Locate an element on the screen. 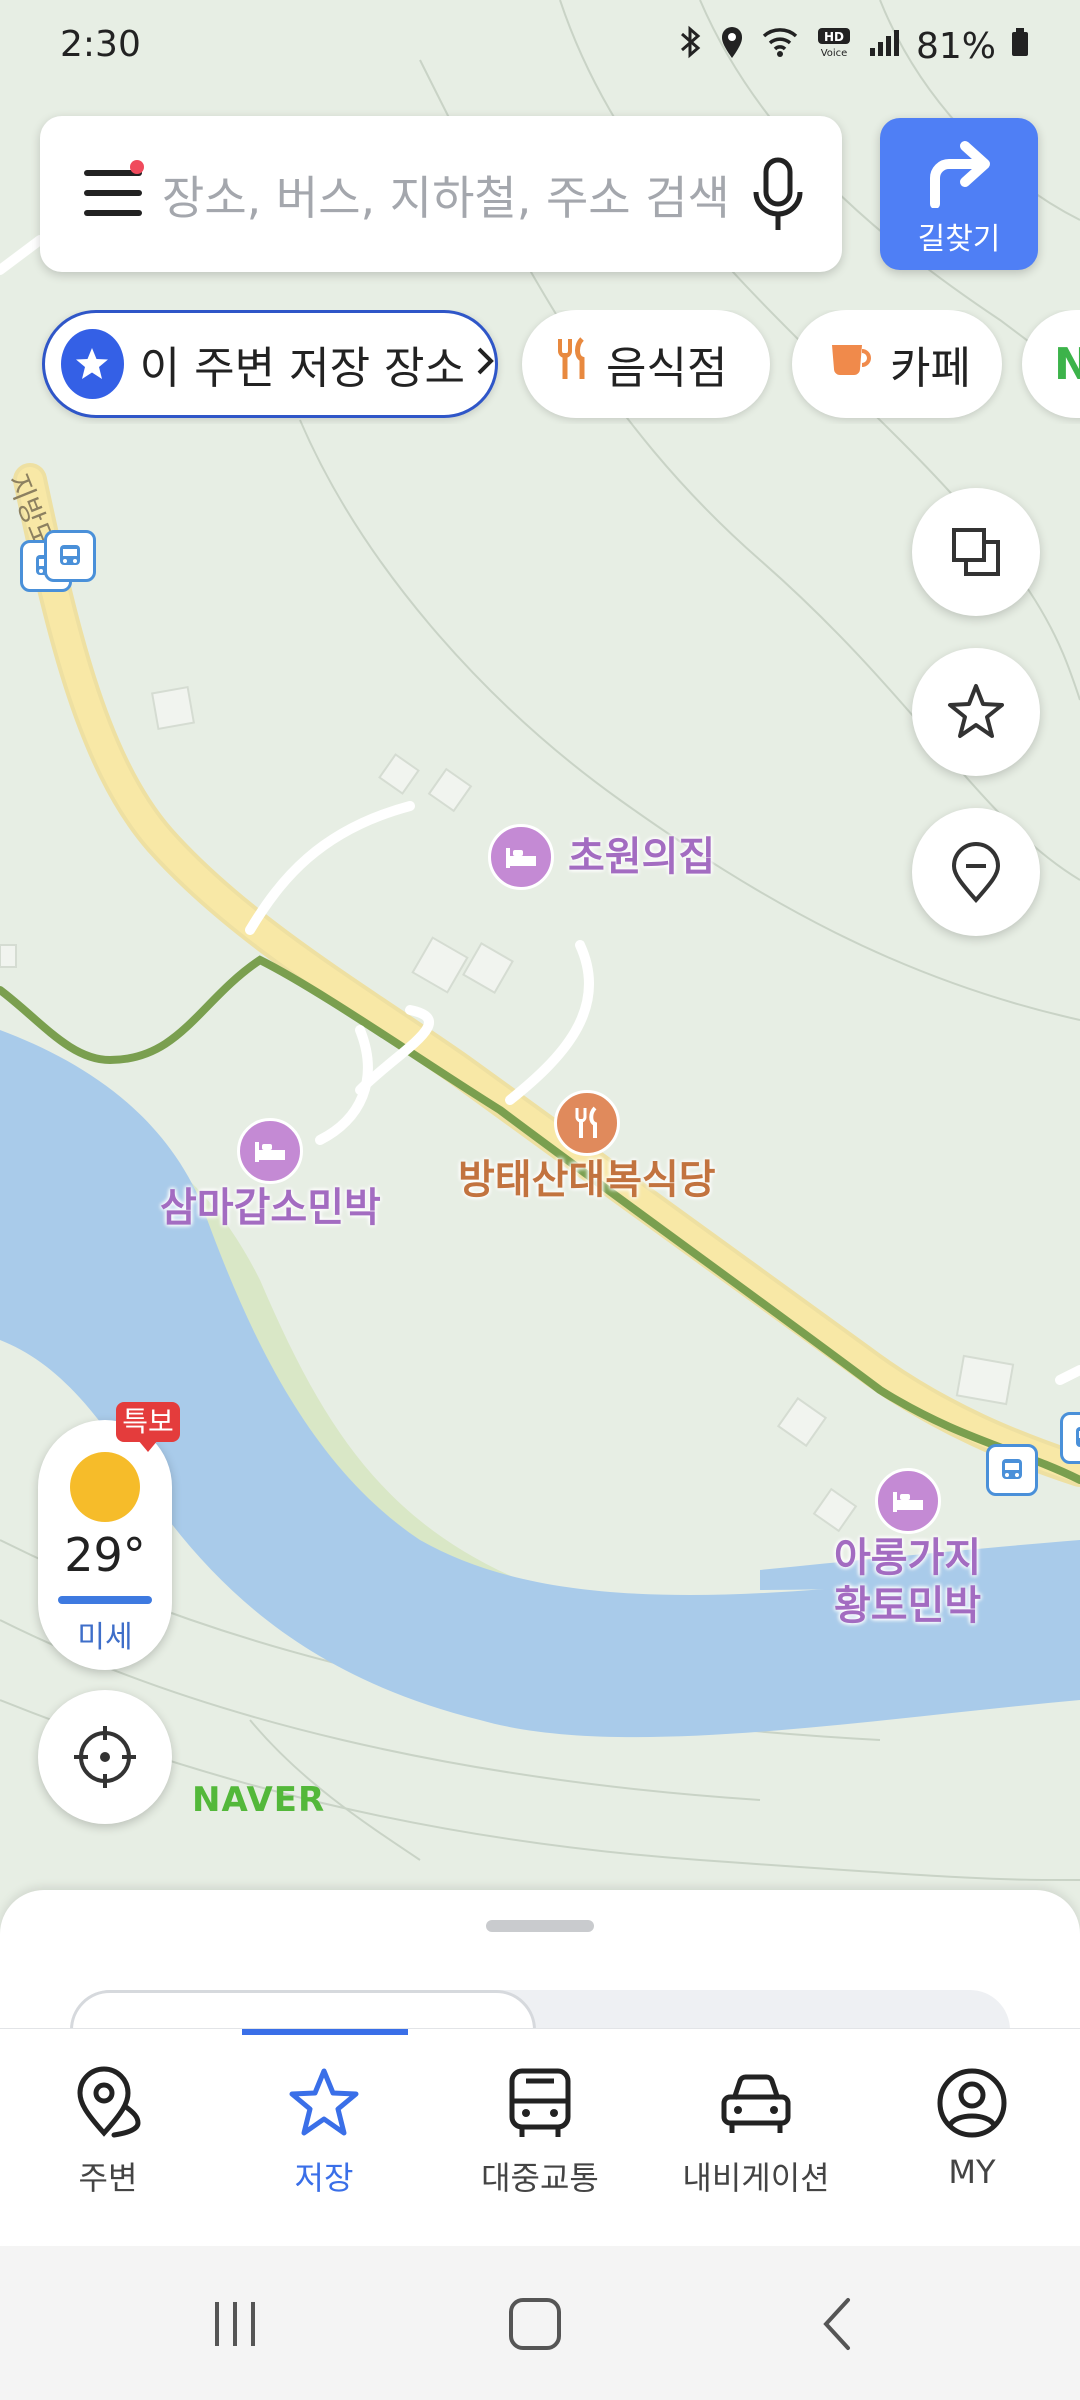  chip-restaurant: 음식점 is located at coordinates (646, 364).